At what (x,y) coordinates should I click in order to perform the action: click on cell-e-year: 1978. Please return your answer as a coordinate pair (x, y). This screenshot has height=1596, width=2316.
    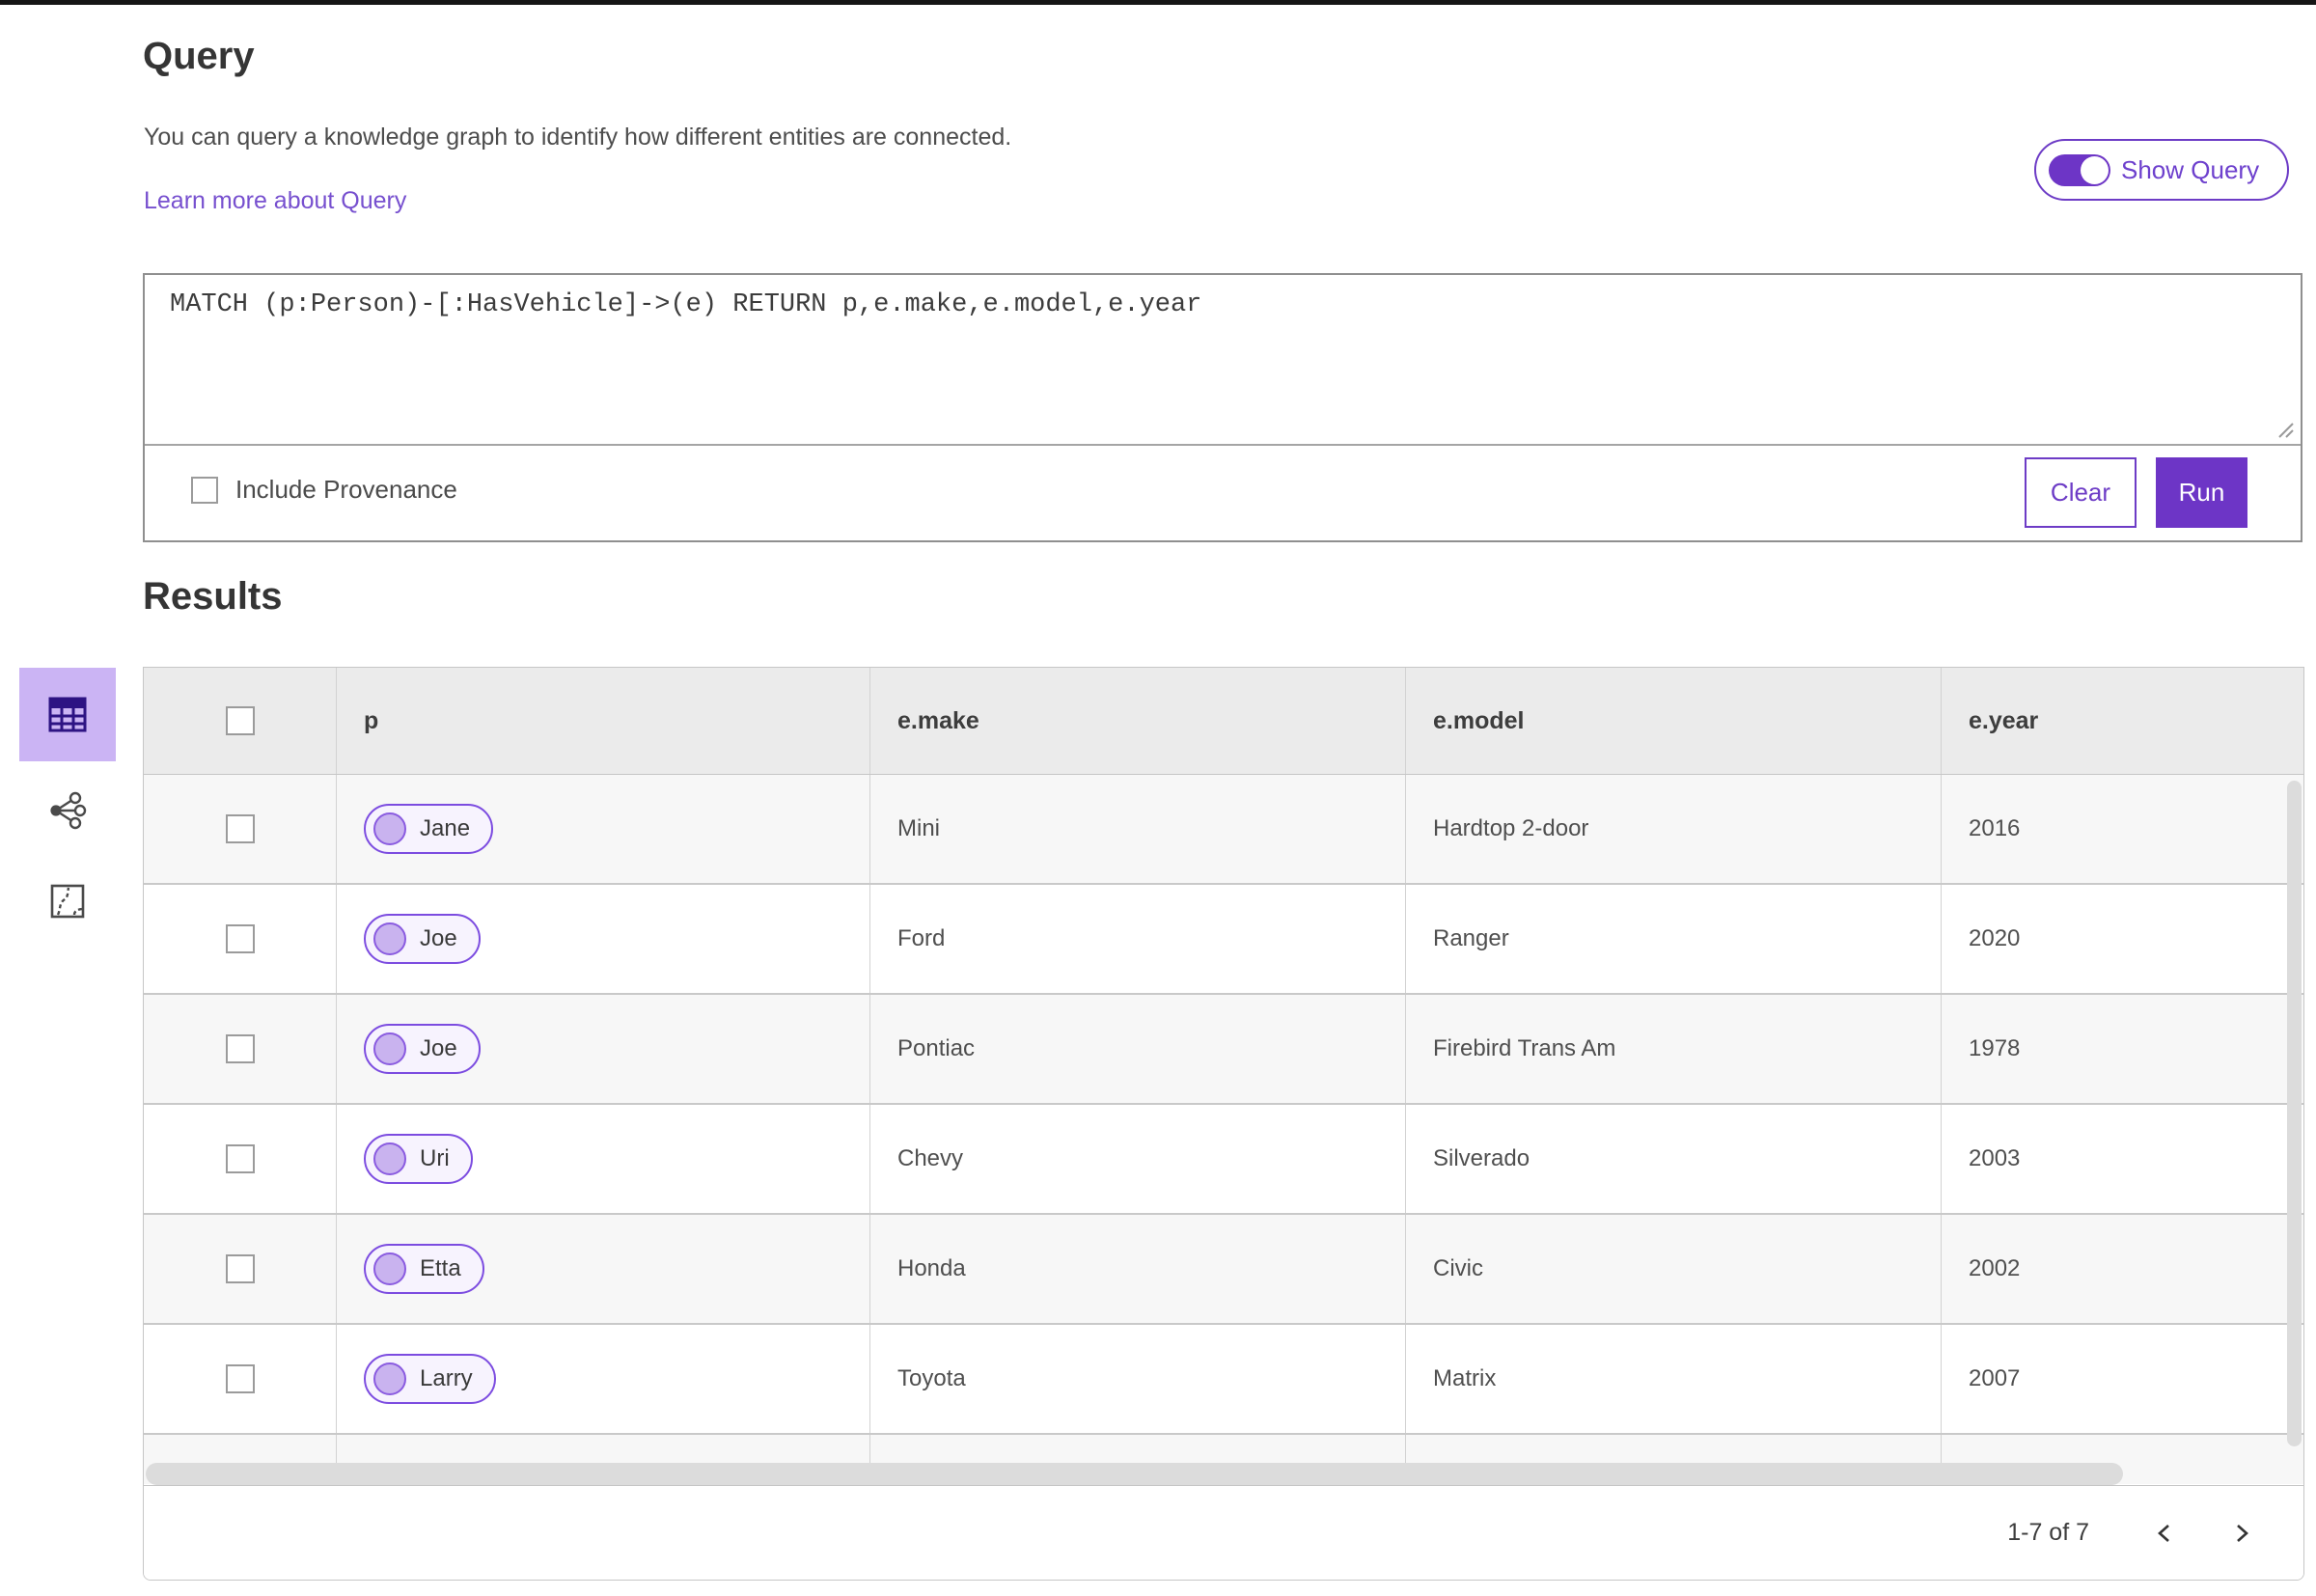
    Looking at the image, I should click on (2122, 1049).